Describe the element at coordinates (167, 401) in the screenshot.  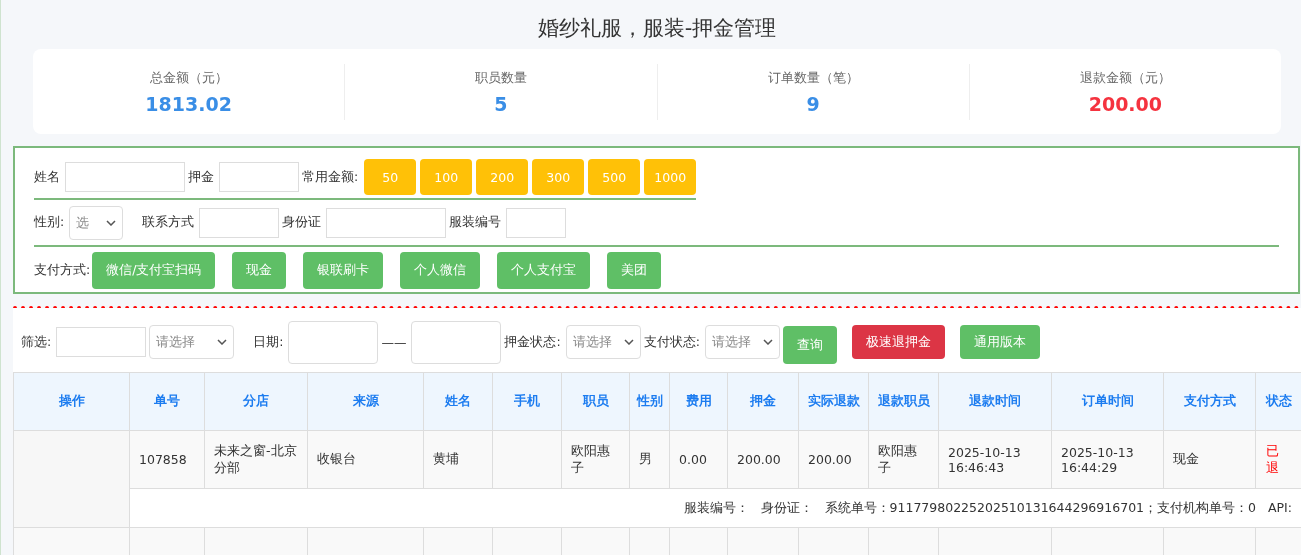
I see `column-header: 单号` at that location.